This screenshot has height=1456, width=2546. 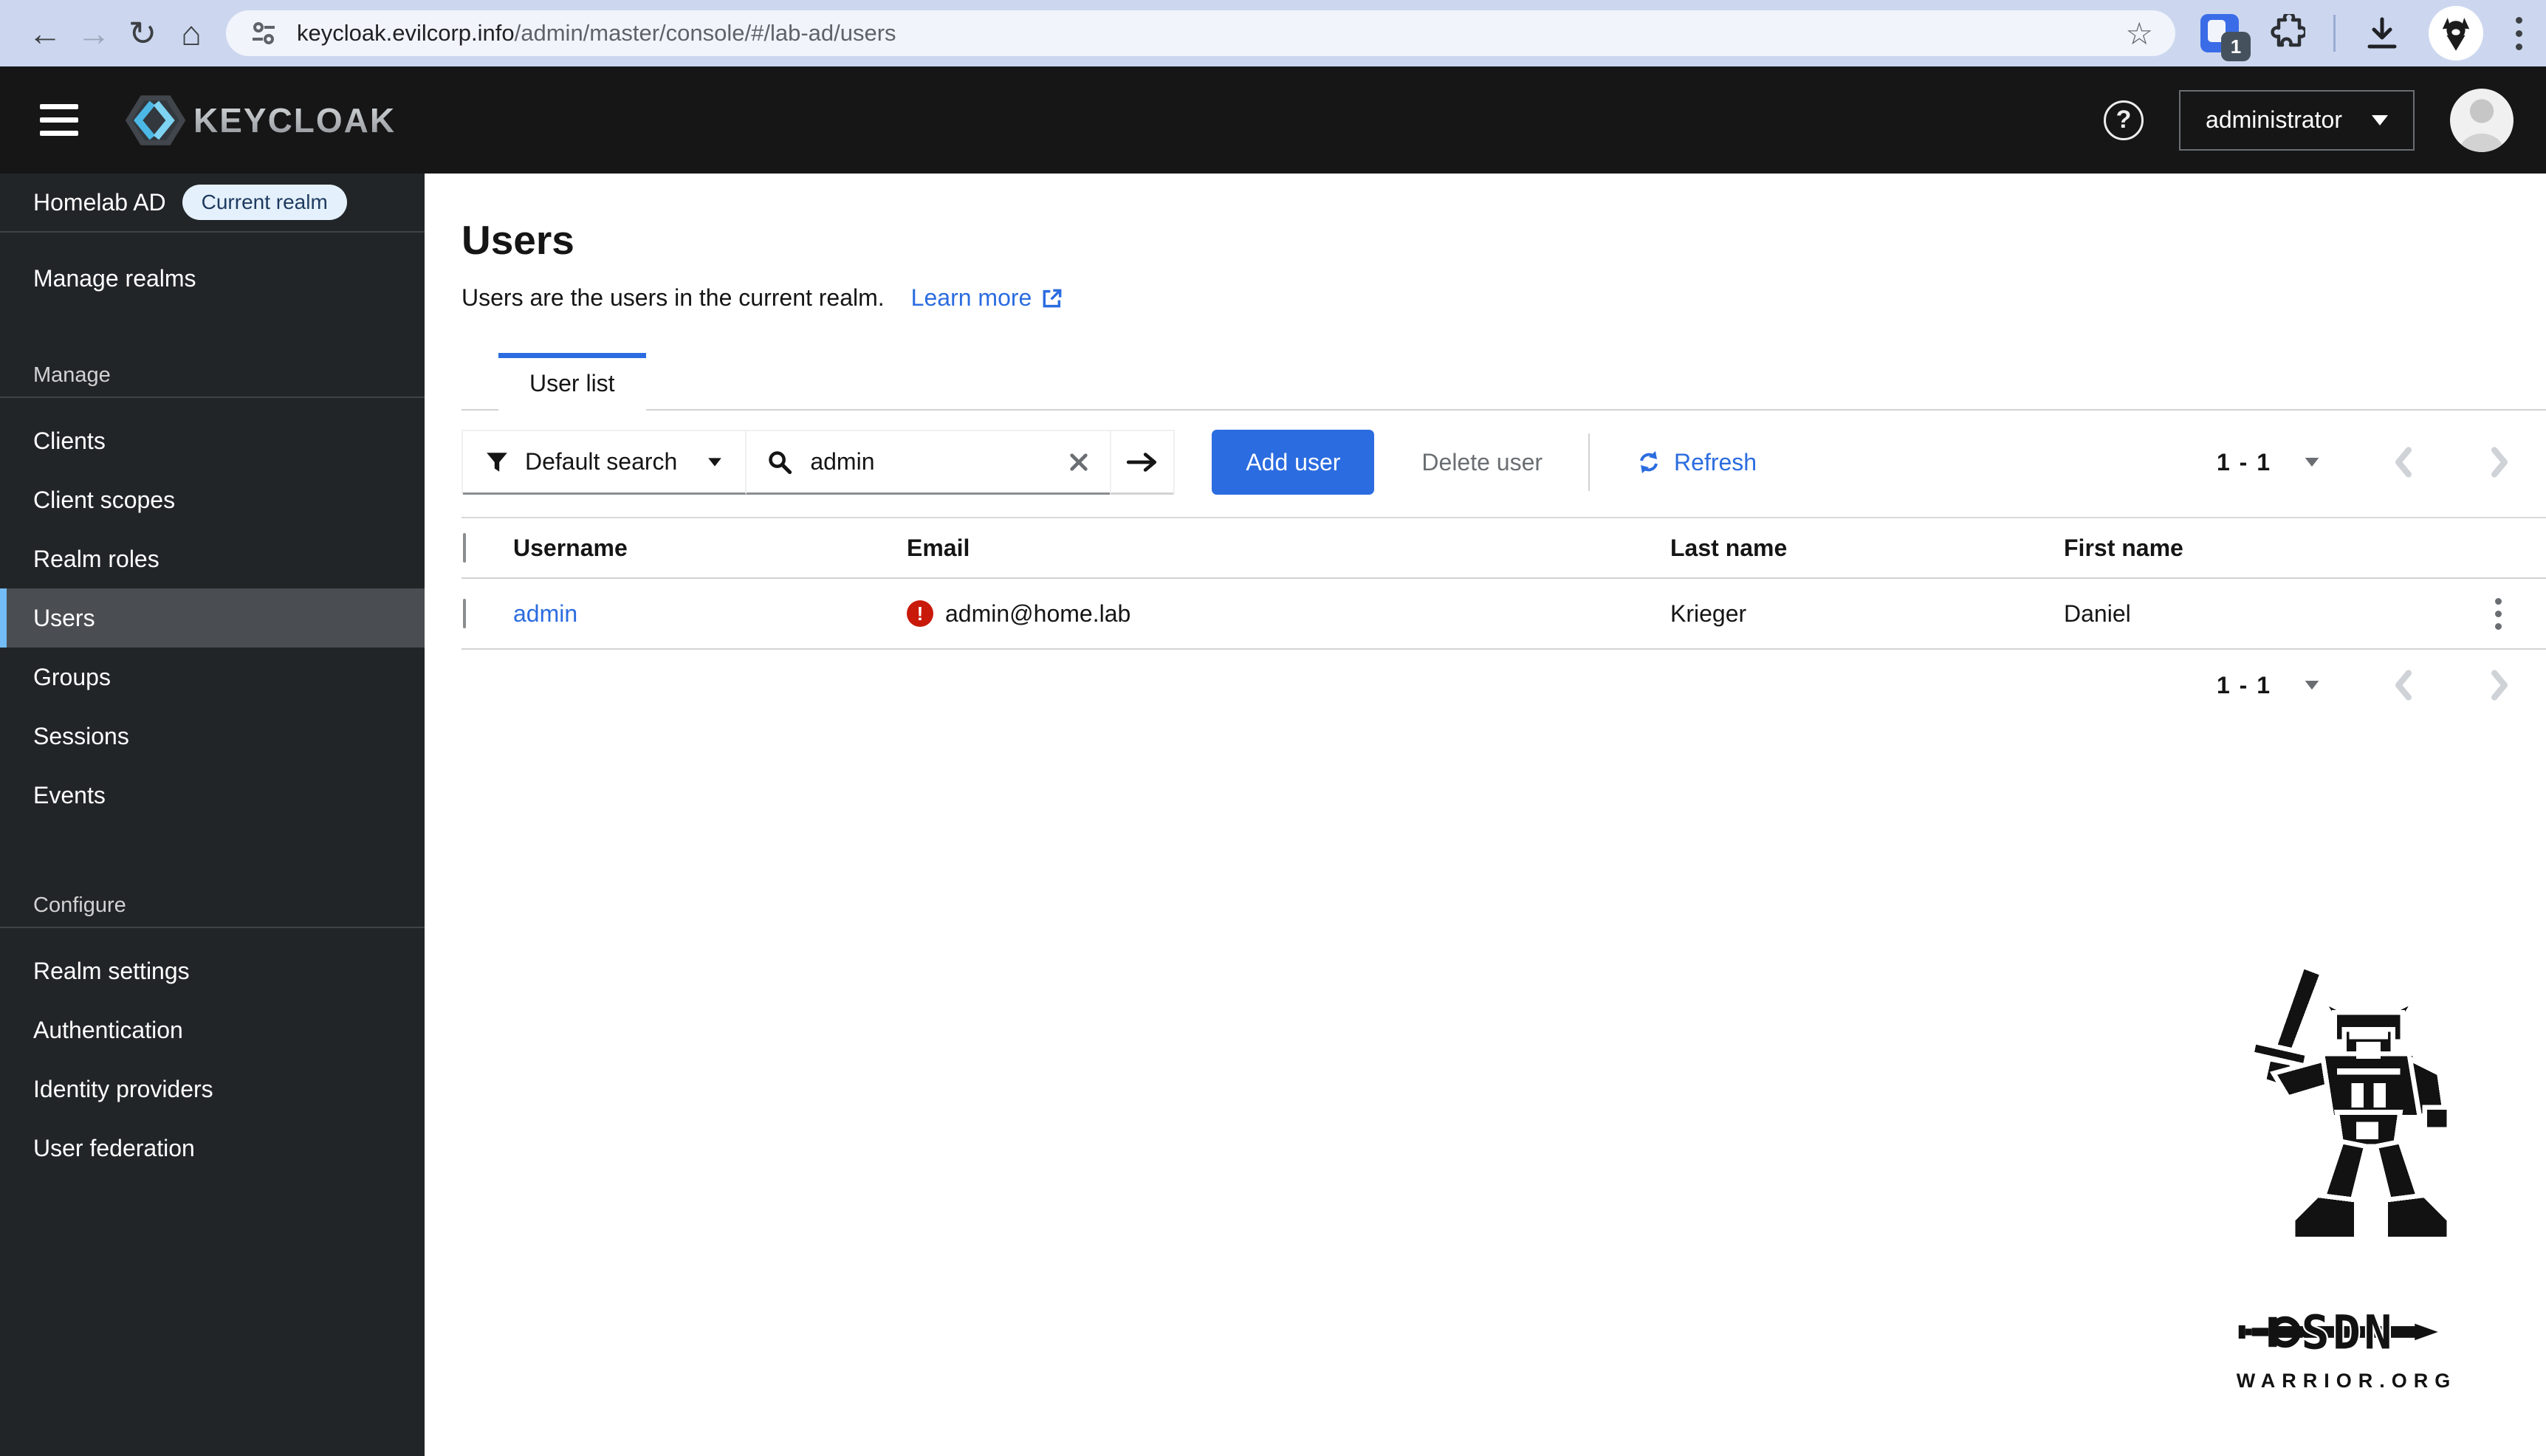 I want to click on table-row: admin ! admin@home.lab Krieger Daniel, so click(x=1503, y=615).